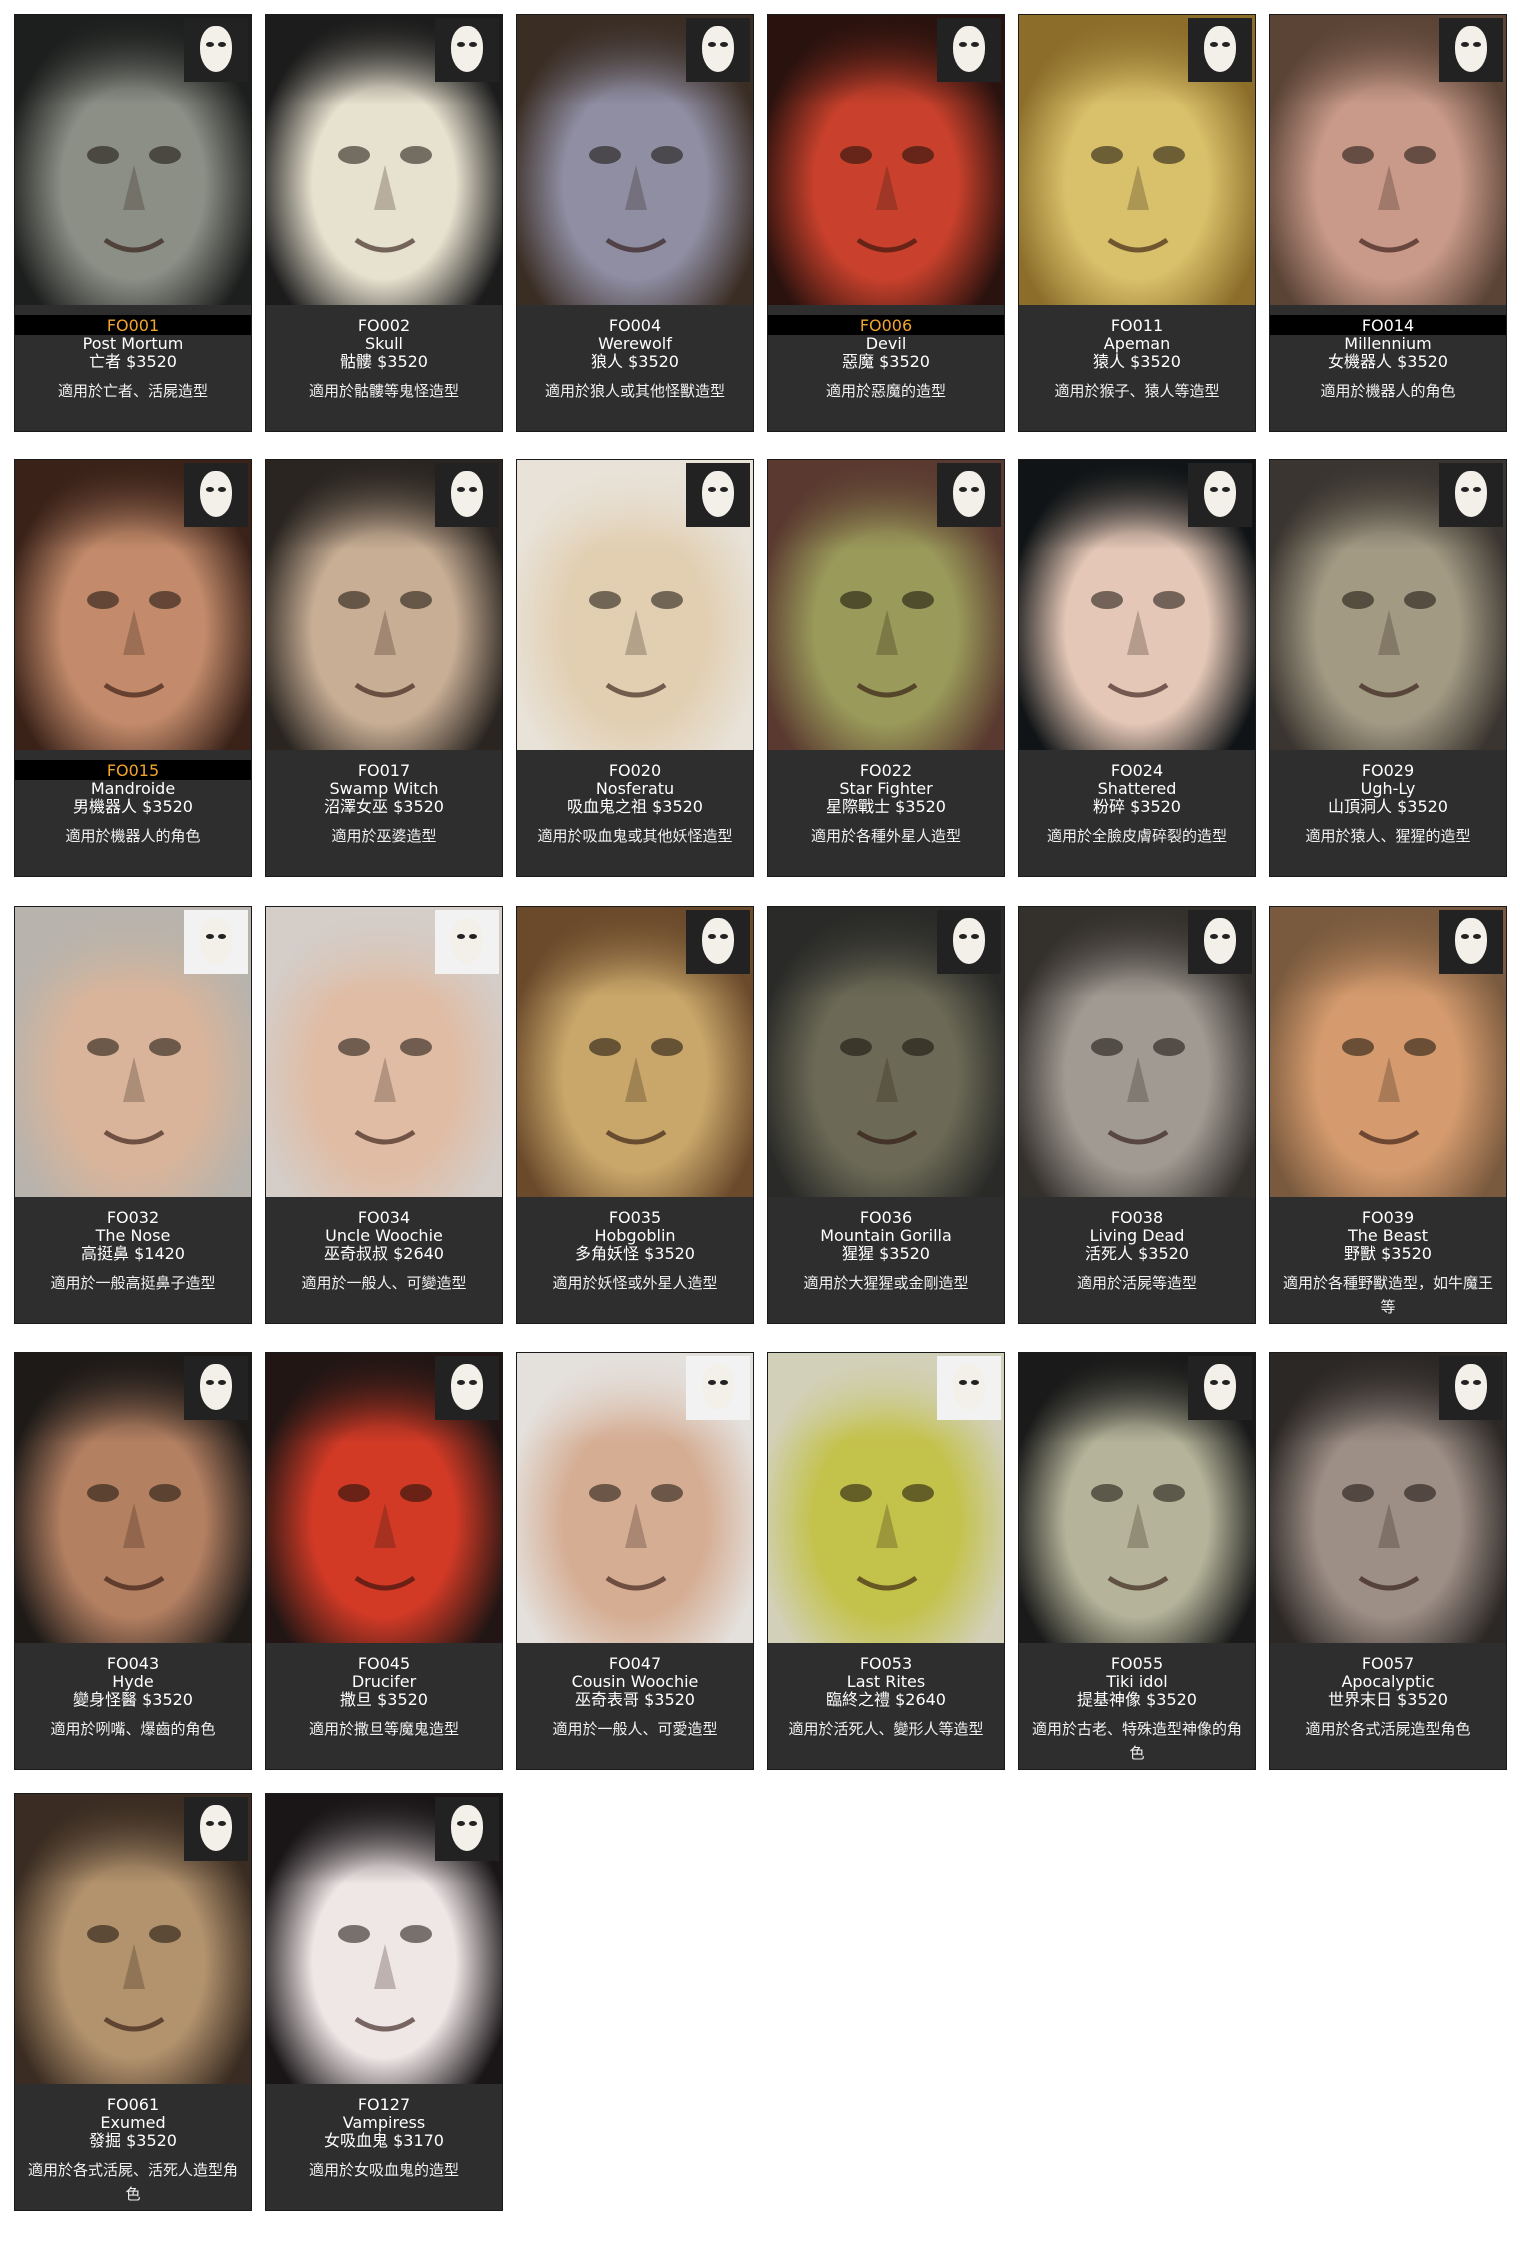  I want to click on product-code: FO029, so click(1388, 770).